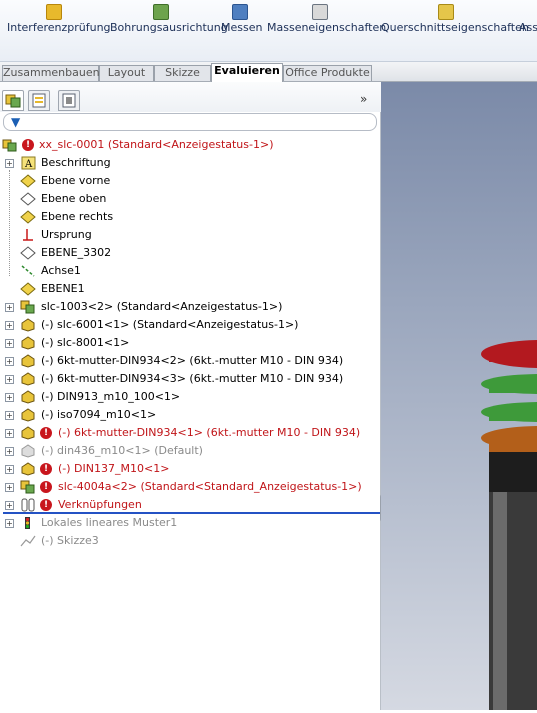  Describe the element at coordinates (77, 216) in the screenshot. I see `tree-row-label: Ebene rechts` at that location.